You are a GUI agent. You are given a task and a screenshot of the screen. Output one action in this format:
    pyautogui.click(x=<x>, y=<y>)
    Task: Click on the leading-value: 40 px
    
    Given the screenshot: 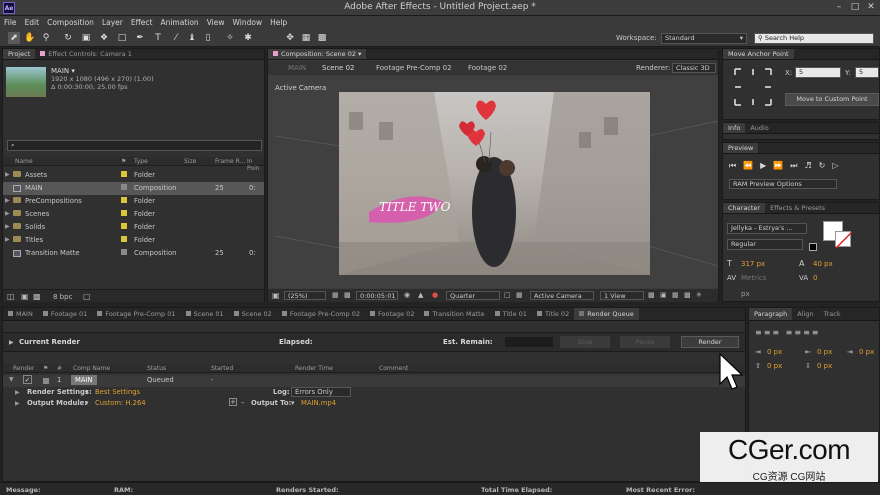 What is the action you would take?
    pyautogui.click(x=823, y=264)
    